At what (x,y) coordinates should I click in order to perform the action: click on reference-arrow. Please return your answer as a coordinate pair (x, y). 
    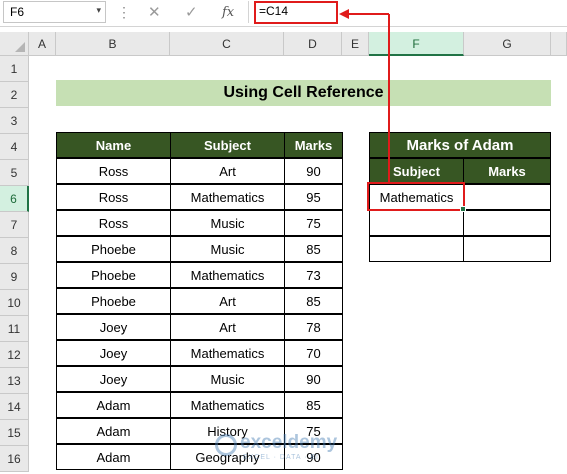
    Looking at the image, I should click on (364, 95).